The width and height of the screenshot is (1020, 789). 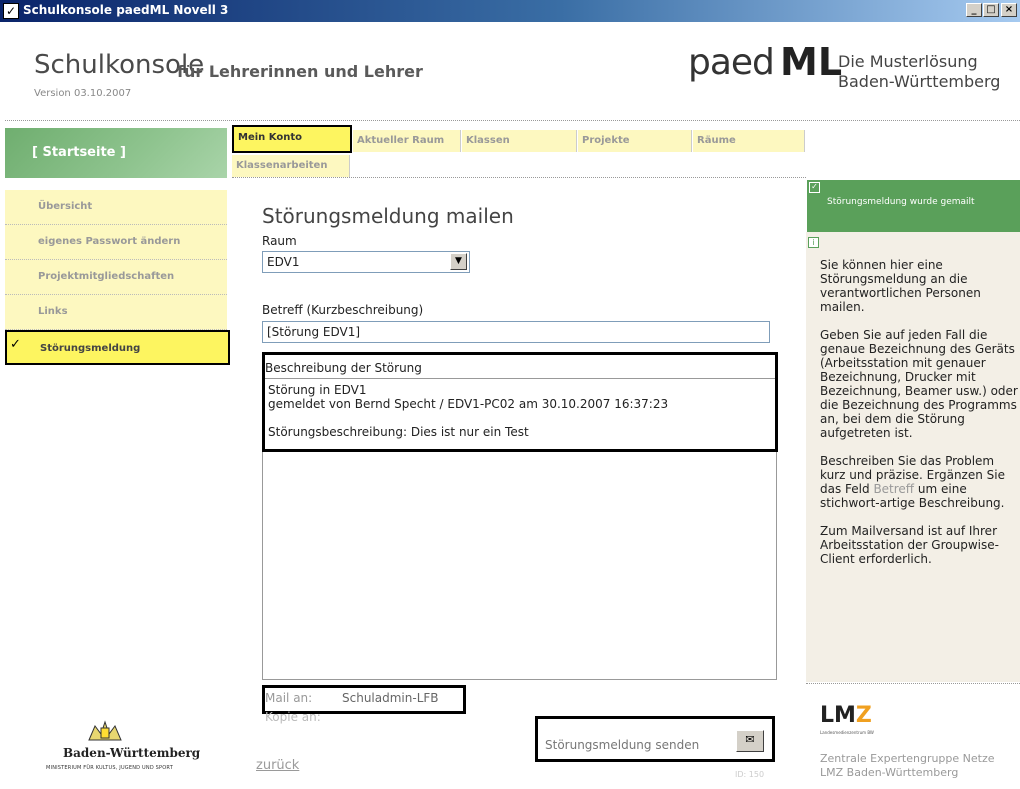 I want to click on raum-label: Raum, so click(x=279, y=241).